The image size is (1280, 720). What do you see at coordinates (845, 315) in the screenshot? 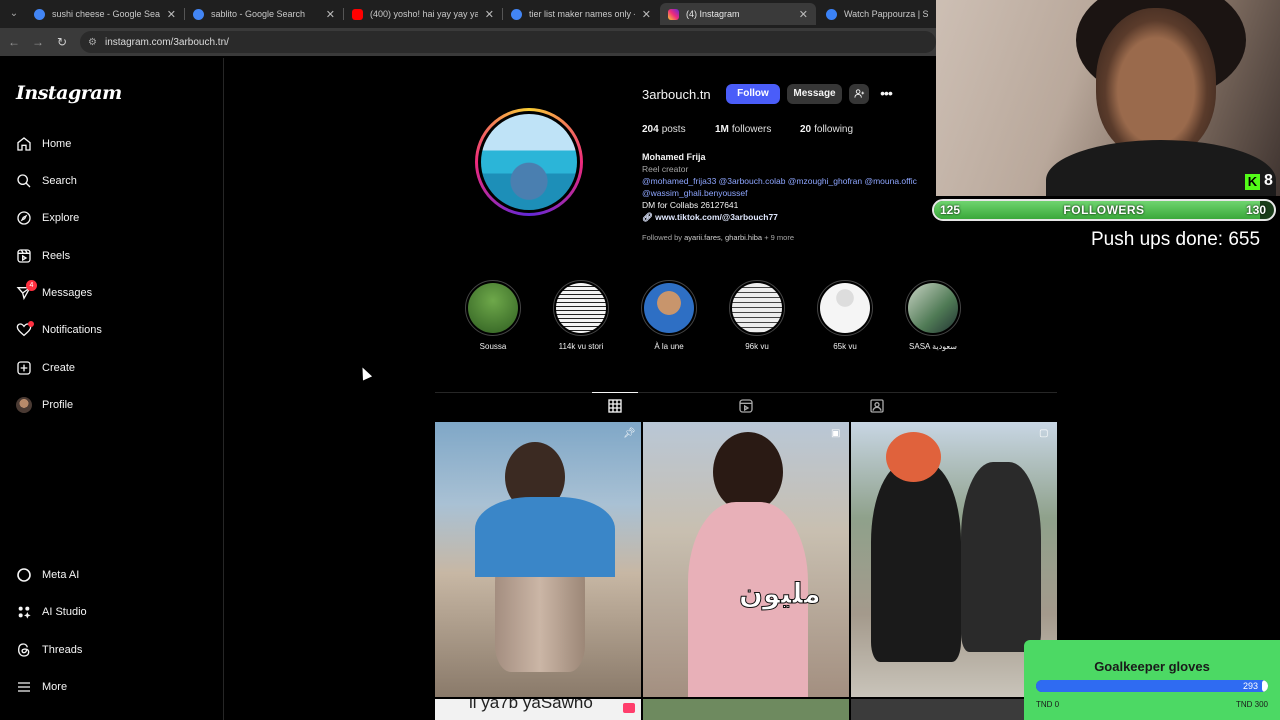
I see `story-highlight: 65k vu` at bounding box center [845, 315].